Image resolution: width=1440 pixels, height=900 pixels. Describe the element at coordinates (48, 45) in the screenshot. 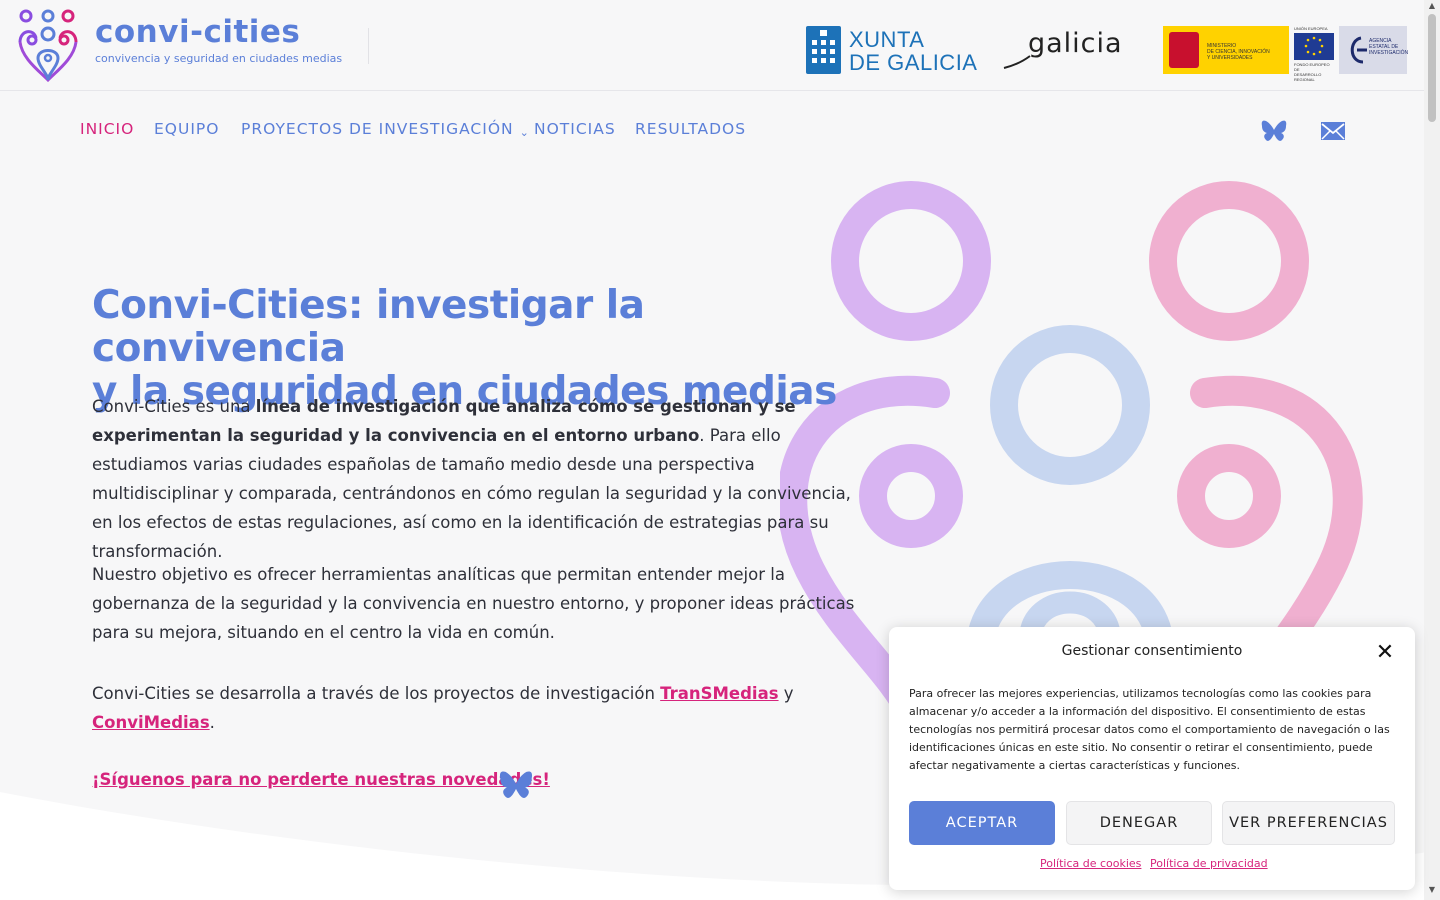

I see `convi-cities-logo` at that location.